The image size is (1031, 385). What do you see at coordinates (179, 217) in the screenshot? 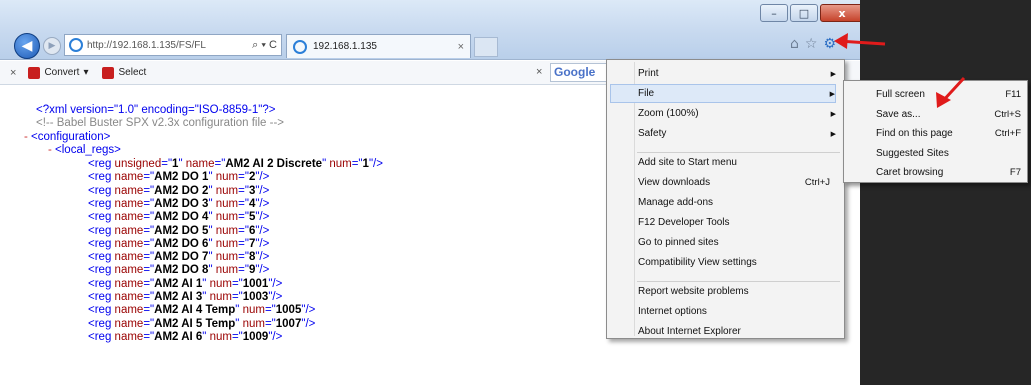
I see `reg-element: <reg name="AM2 DO 4" num="5"/>` at bounding box center [179, 217].